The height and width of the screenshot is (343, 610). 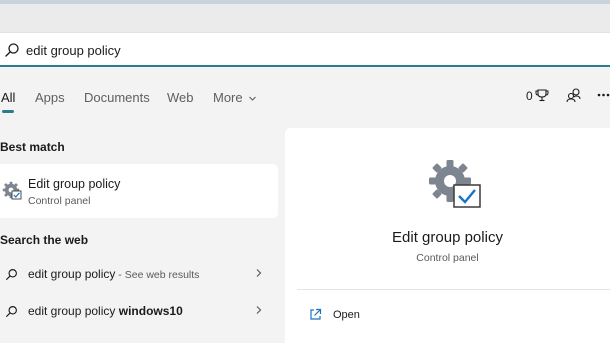 I want to click on tab-more-label: More, so click(x=228, y=97).